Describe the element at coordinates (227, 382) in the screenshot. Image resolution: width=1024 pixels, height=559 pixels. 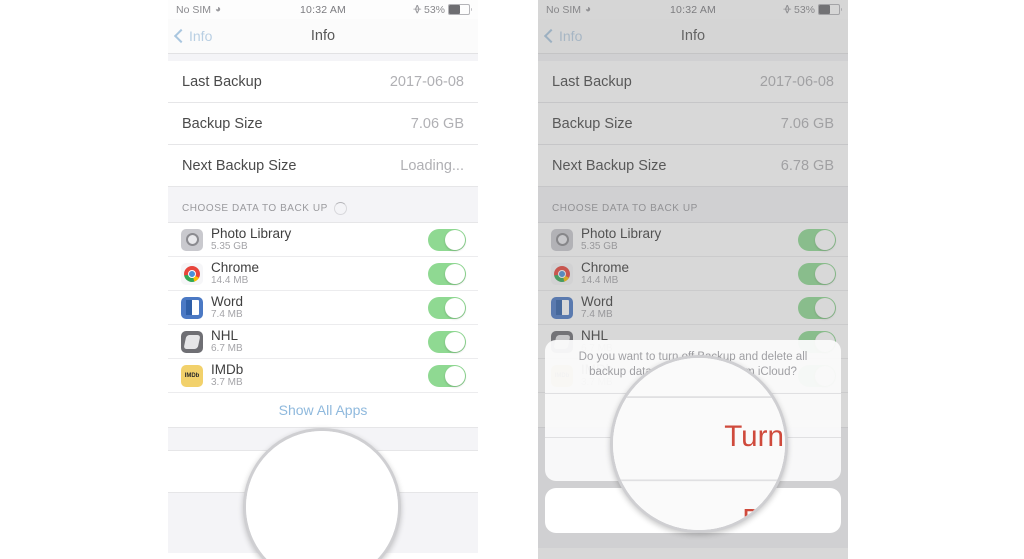
I see `app-size: 3.7 MB` at that location.